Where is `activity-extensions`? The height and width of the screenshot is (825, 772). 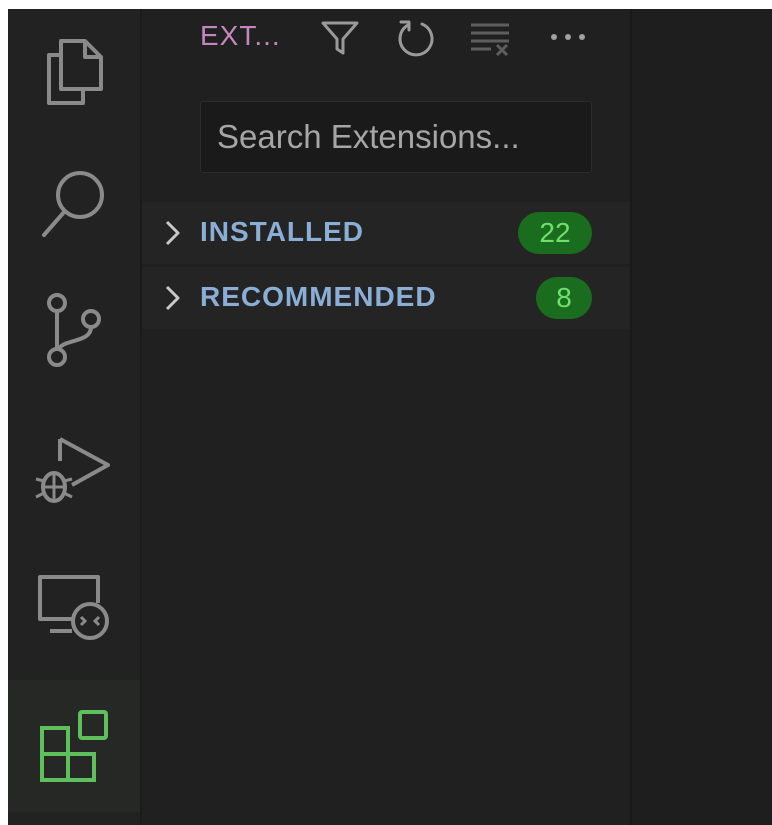
activity-extensions is located at coordinates (74, 746).